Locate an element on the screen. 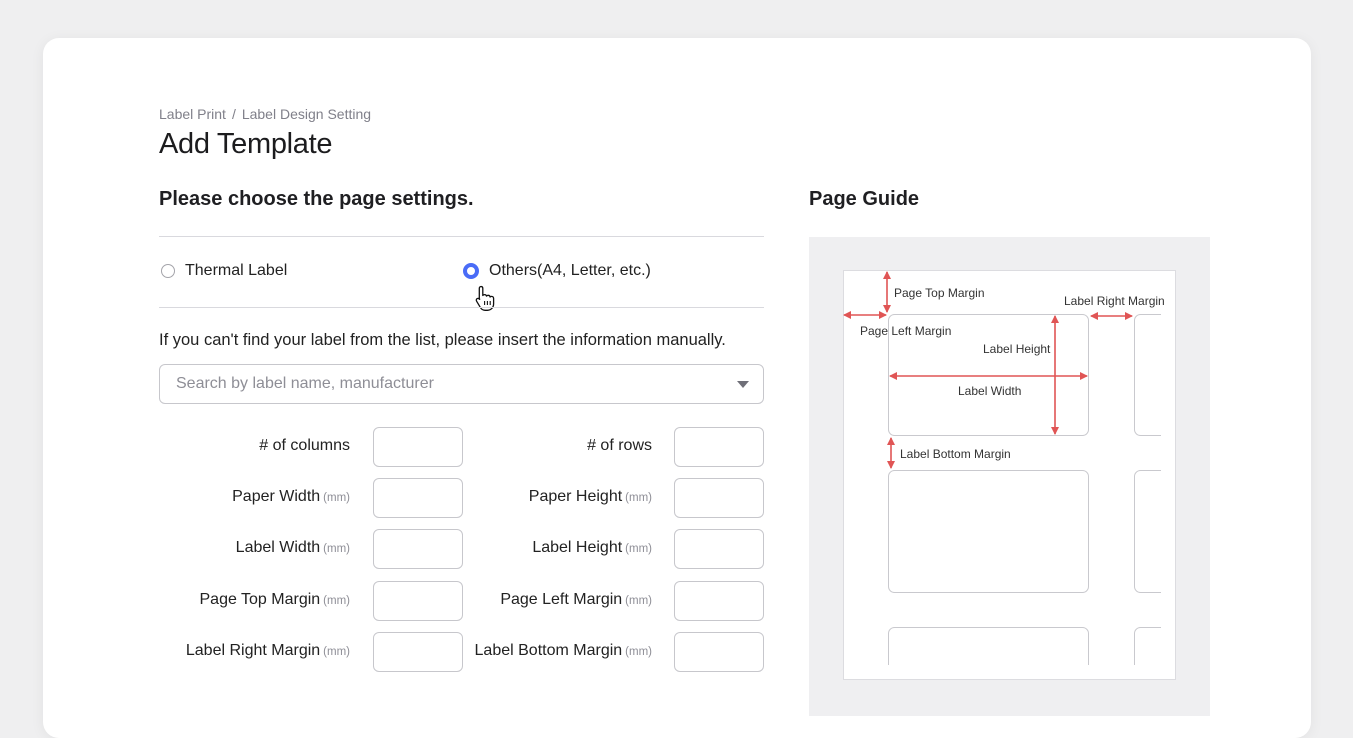 The width and height of the screenshot is (1353, 738). guide-page-left-margin-text: Page Left Margin is located at coordinates (905, 331).